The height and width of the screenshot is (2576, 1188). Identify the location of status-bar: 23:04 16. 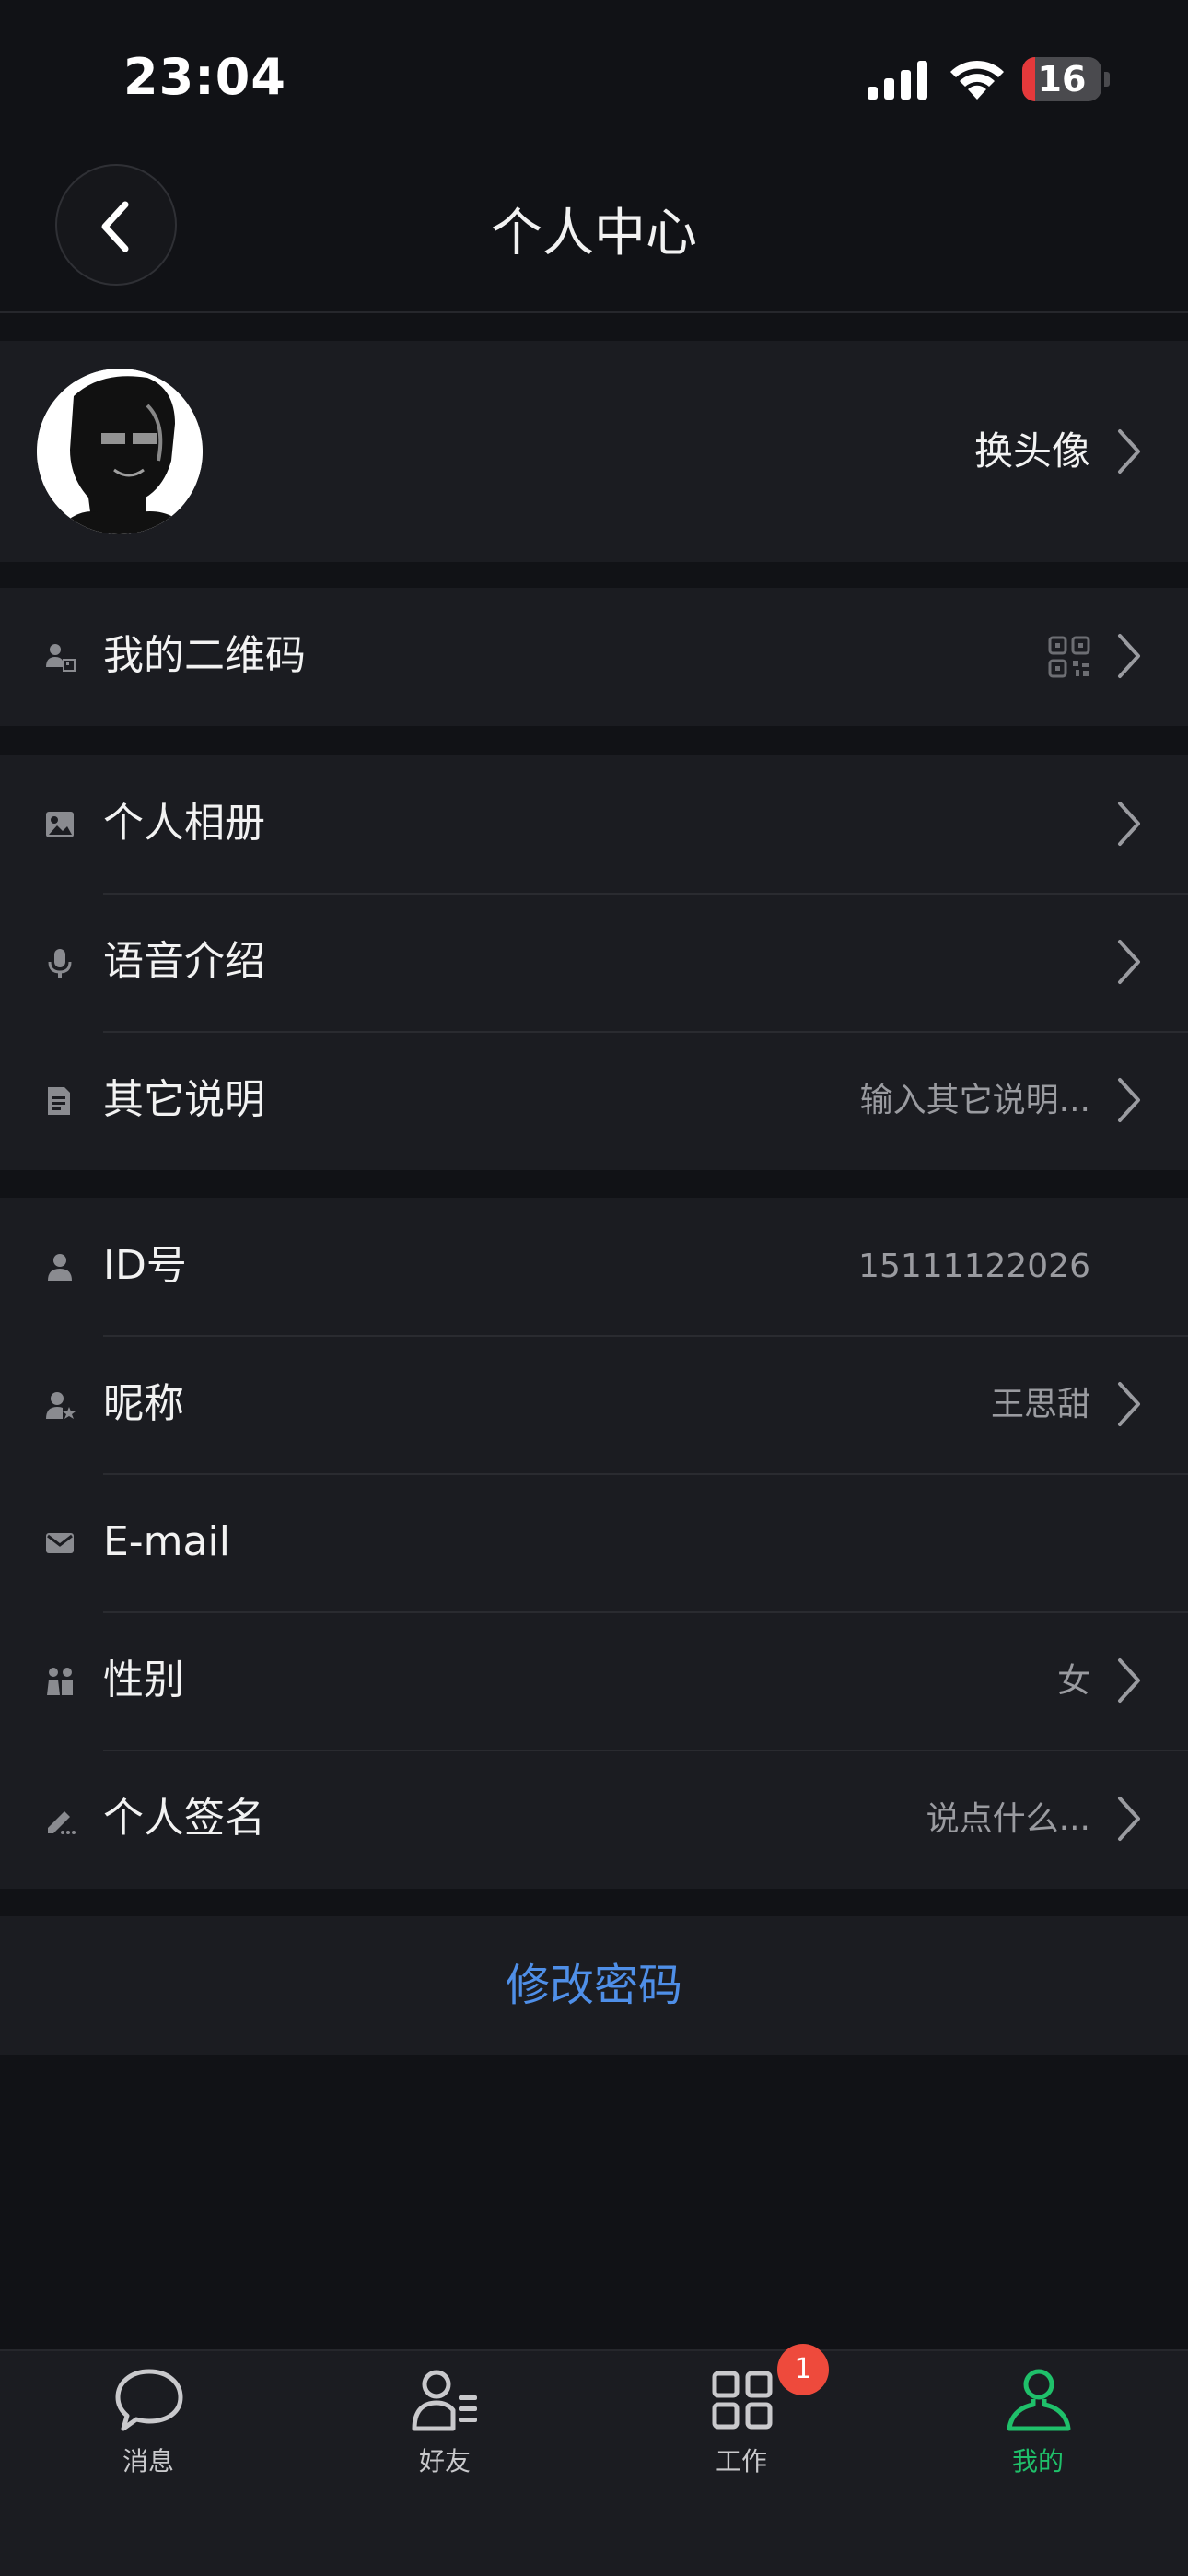
(594, 73).